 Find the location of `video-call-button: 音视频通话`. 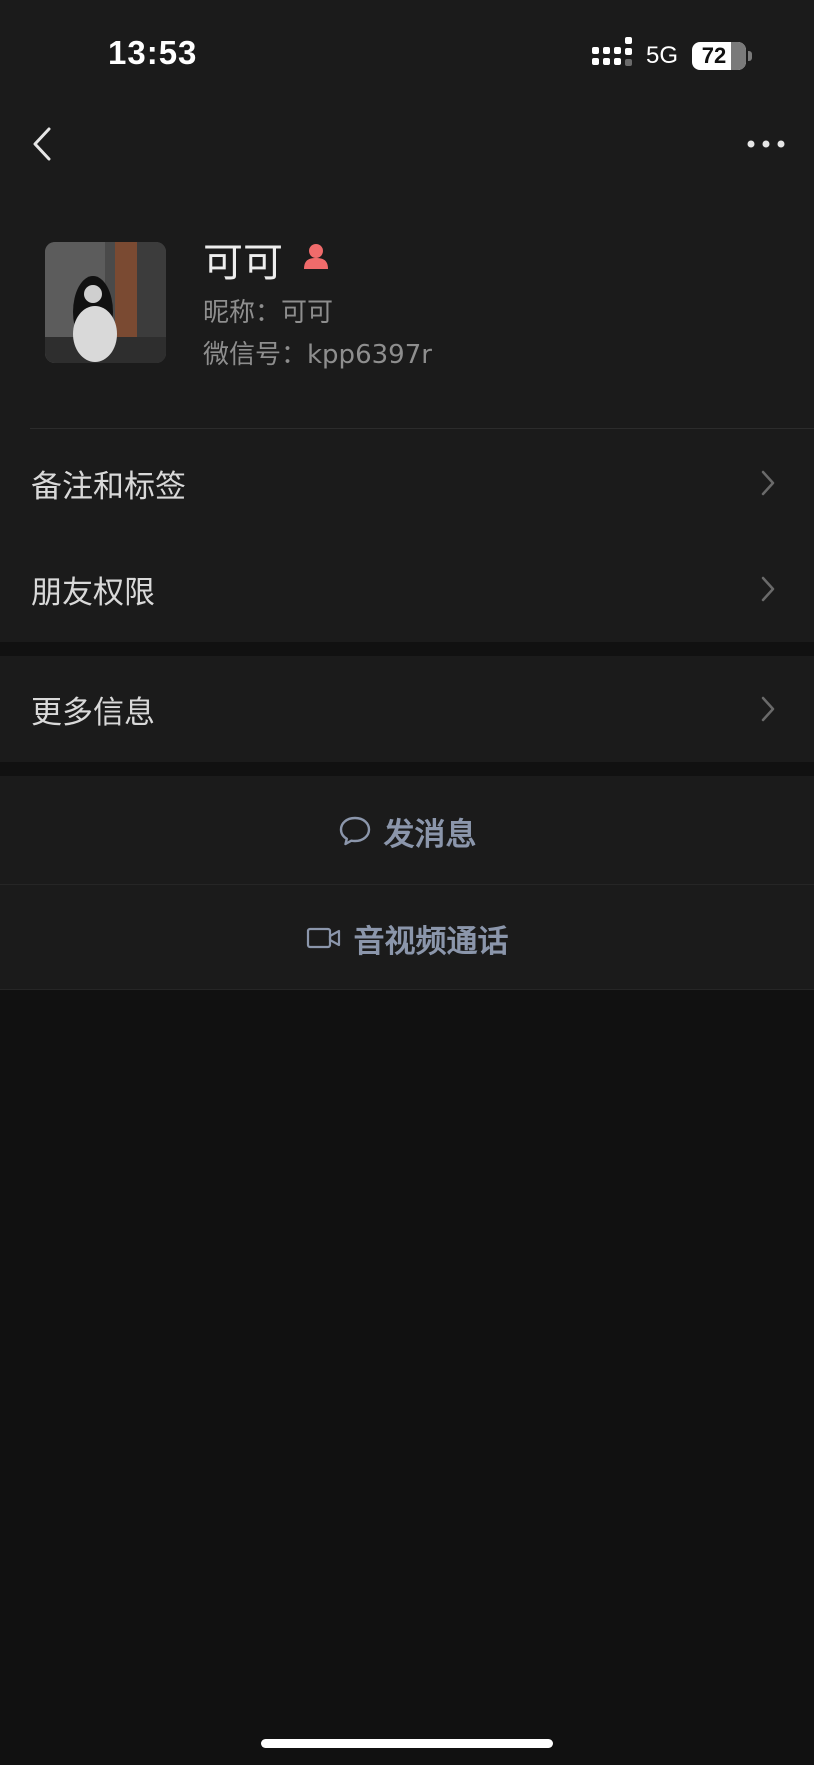

video-call-button: 音视频通话 is located at coordinates (407, 938).